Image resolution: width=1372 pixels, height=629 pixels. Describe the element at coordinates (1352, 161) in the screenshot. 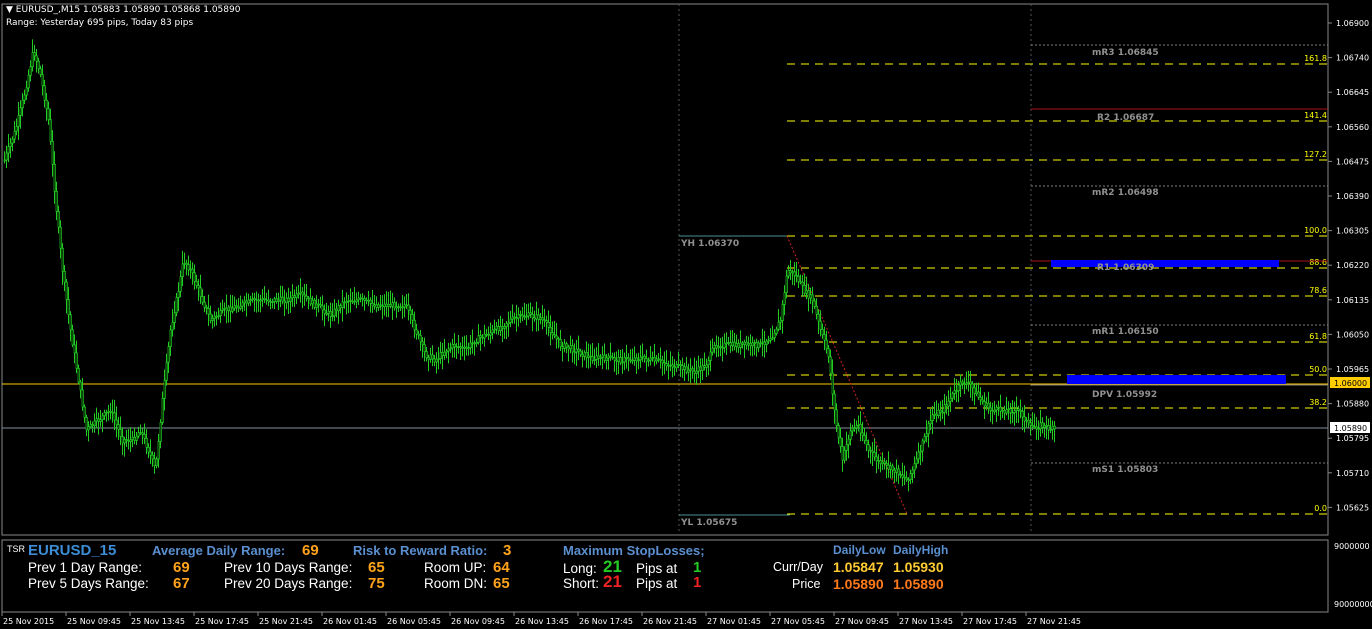

I see `price-tick-label: 1.06475` at that location.